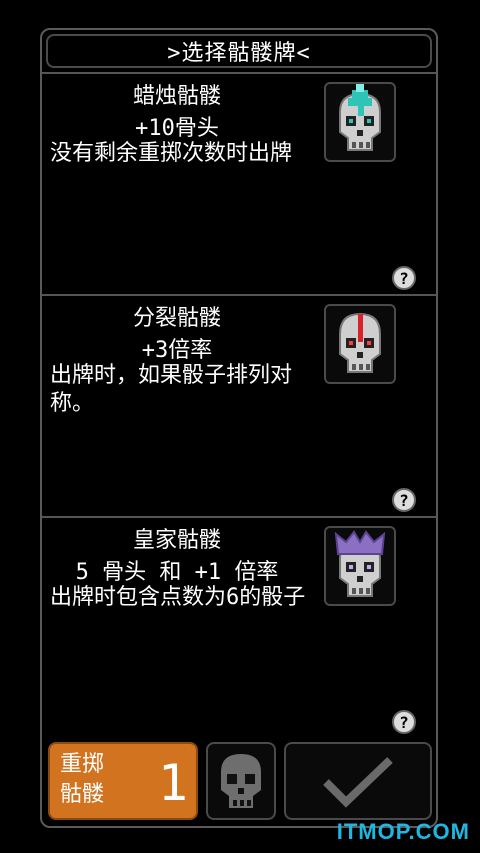 This screenshot has height=853, width=480. Describe the element at coordinates (171, 153) in the screenshot. I see `card-description: 没有剩余重掷次数时出牌` at that location.